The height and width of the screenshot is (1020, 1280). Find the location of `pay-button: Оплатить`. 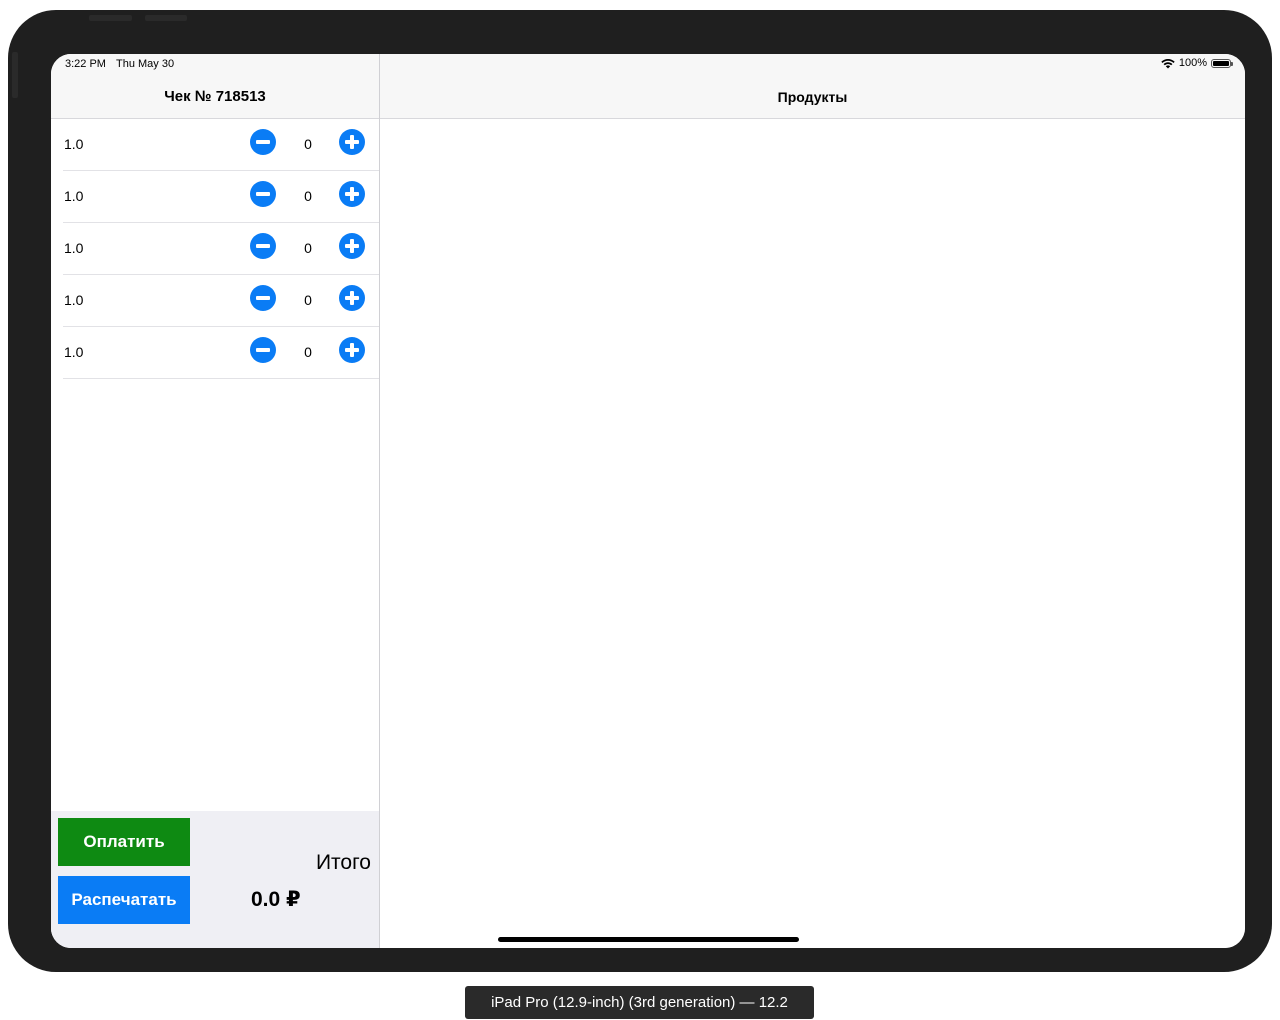

pay-button: Оплатить is located at coordinates (124, 842).